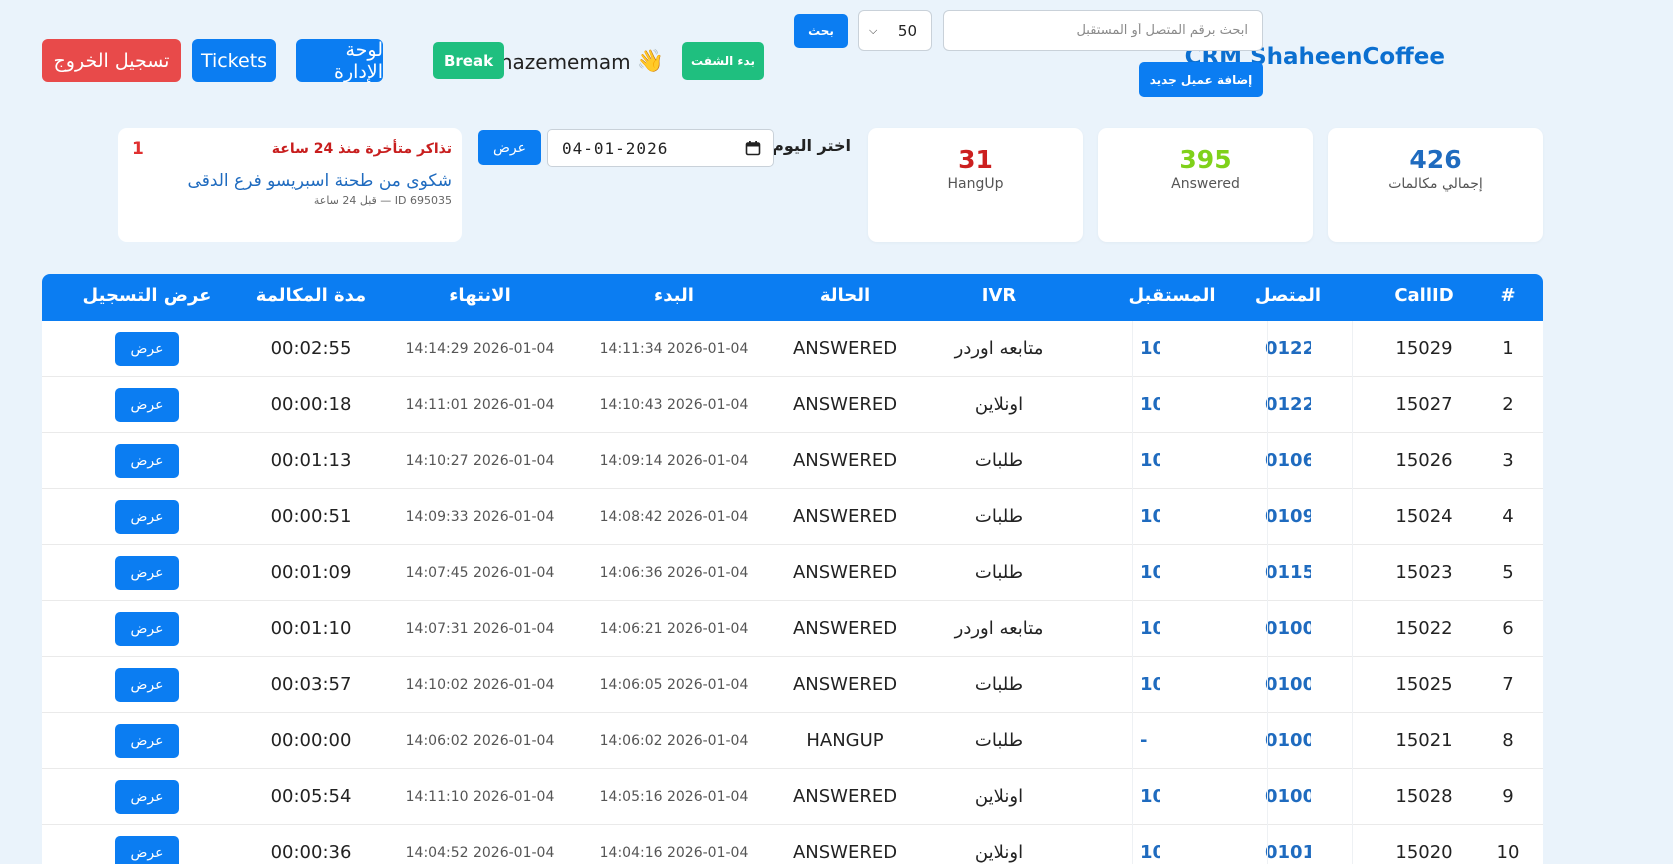 This screenshot has width=1673, height=864. I want to click on cell-duration: 00:01:09, so click(311, 572).